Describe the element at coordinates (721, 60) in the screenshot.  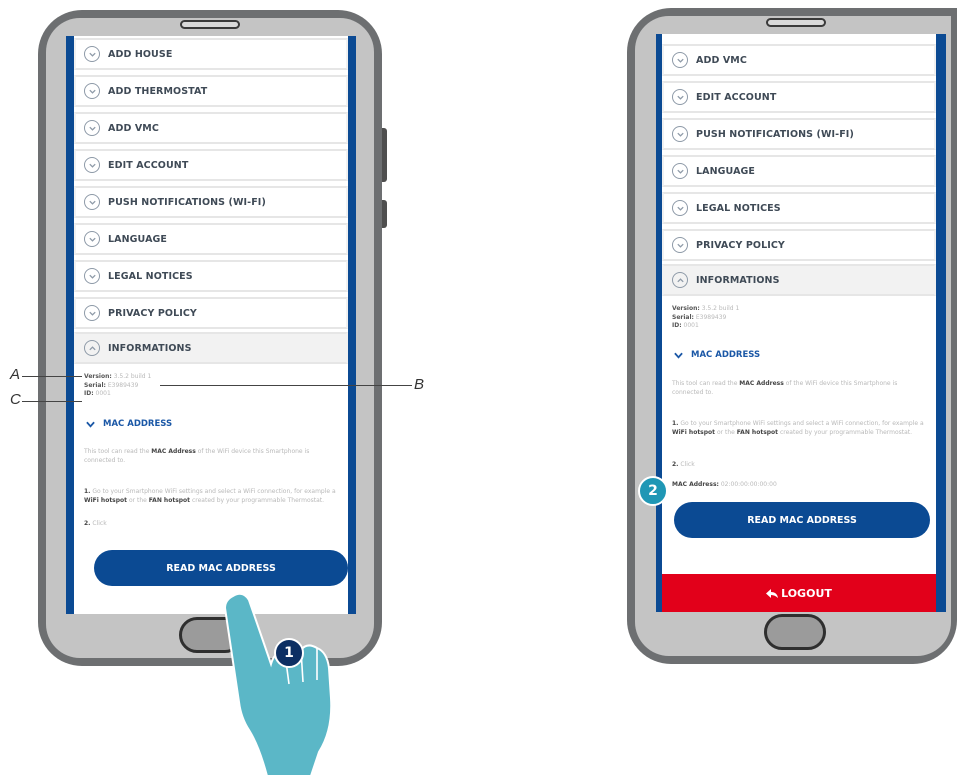
I see `menu-item-label: ADD VMC` at that location.